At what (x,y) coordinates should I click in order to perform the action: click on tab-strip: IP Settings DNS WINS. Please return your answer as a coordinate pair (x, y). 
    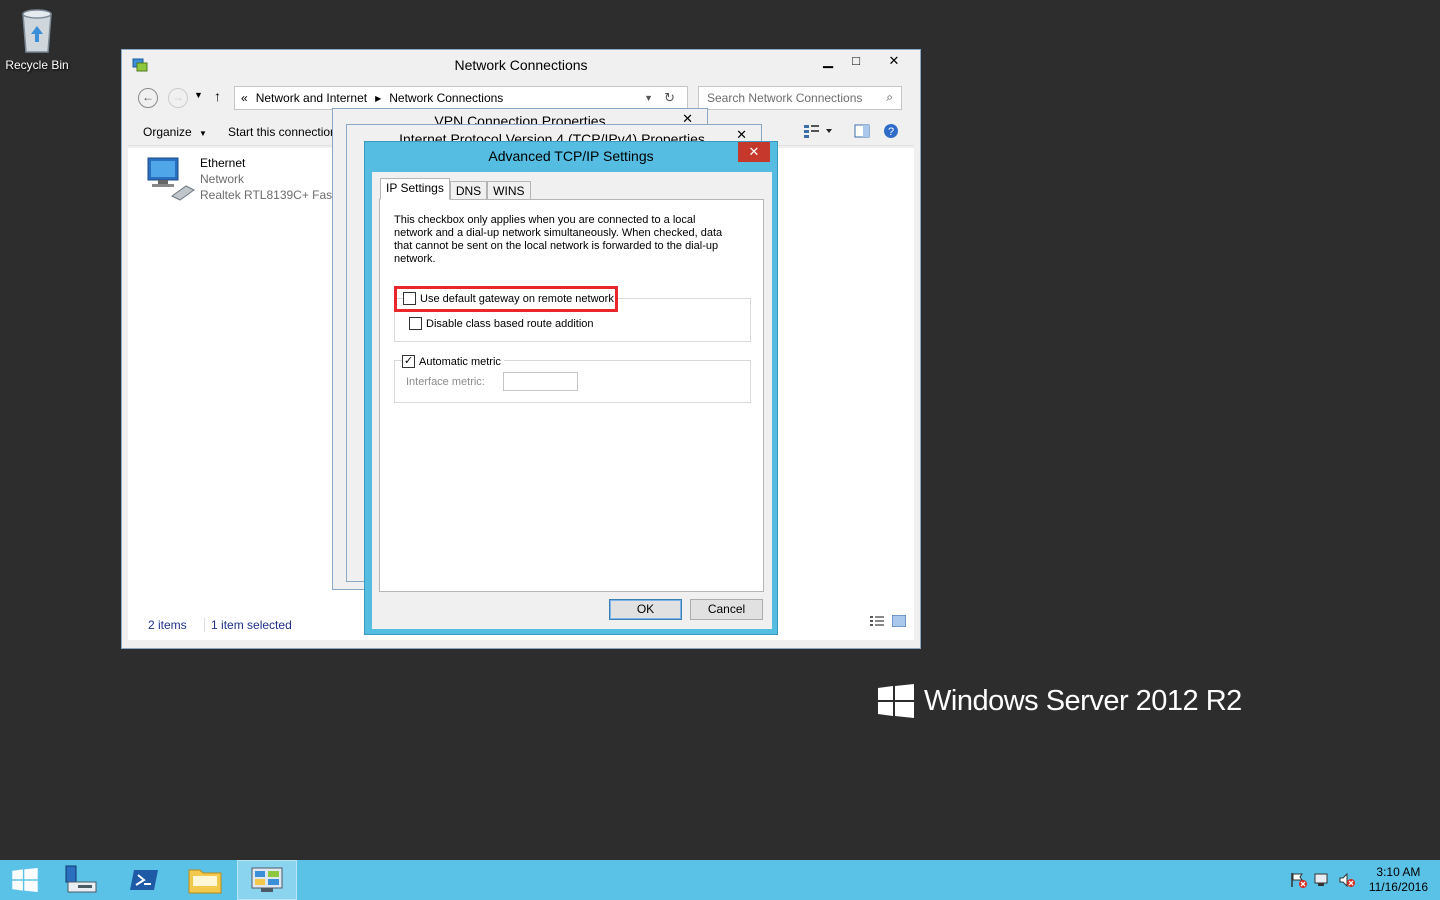
    Looking at the image, I should click on (455, 189).